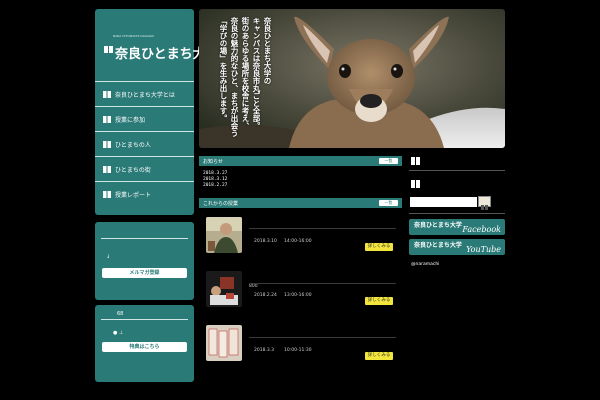 The width and height of the screenshot is (600, 400). I want to click on event-time: 10:00-11:30, so click(298, 350).